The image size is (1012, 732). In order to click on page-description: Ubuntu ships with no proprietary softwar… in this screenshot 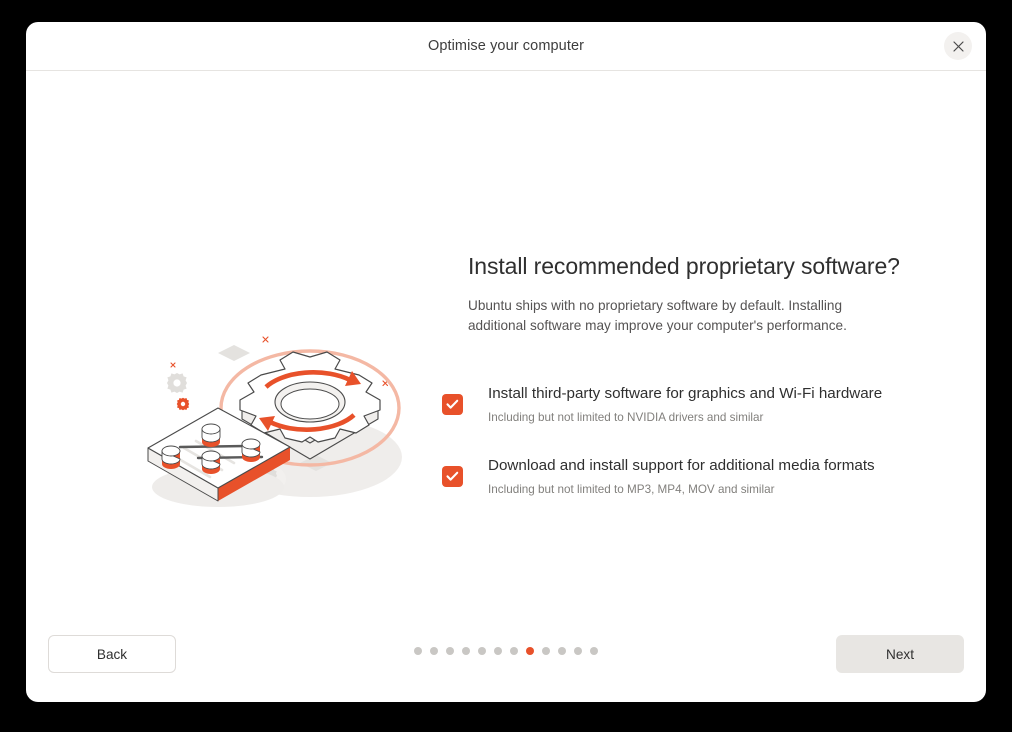, I will do `click(657, 315)`.